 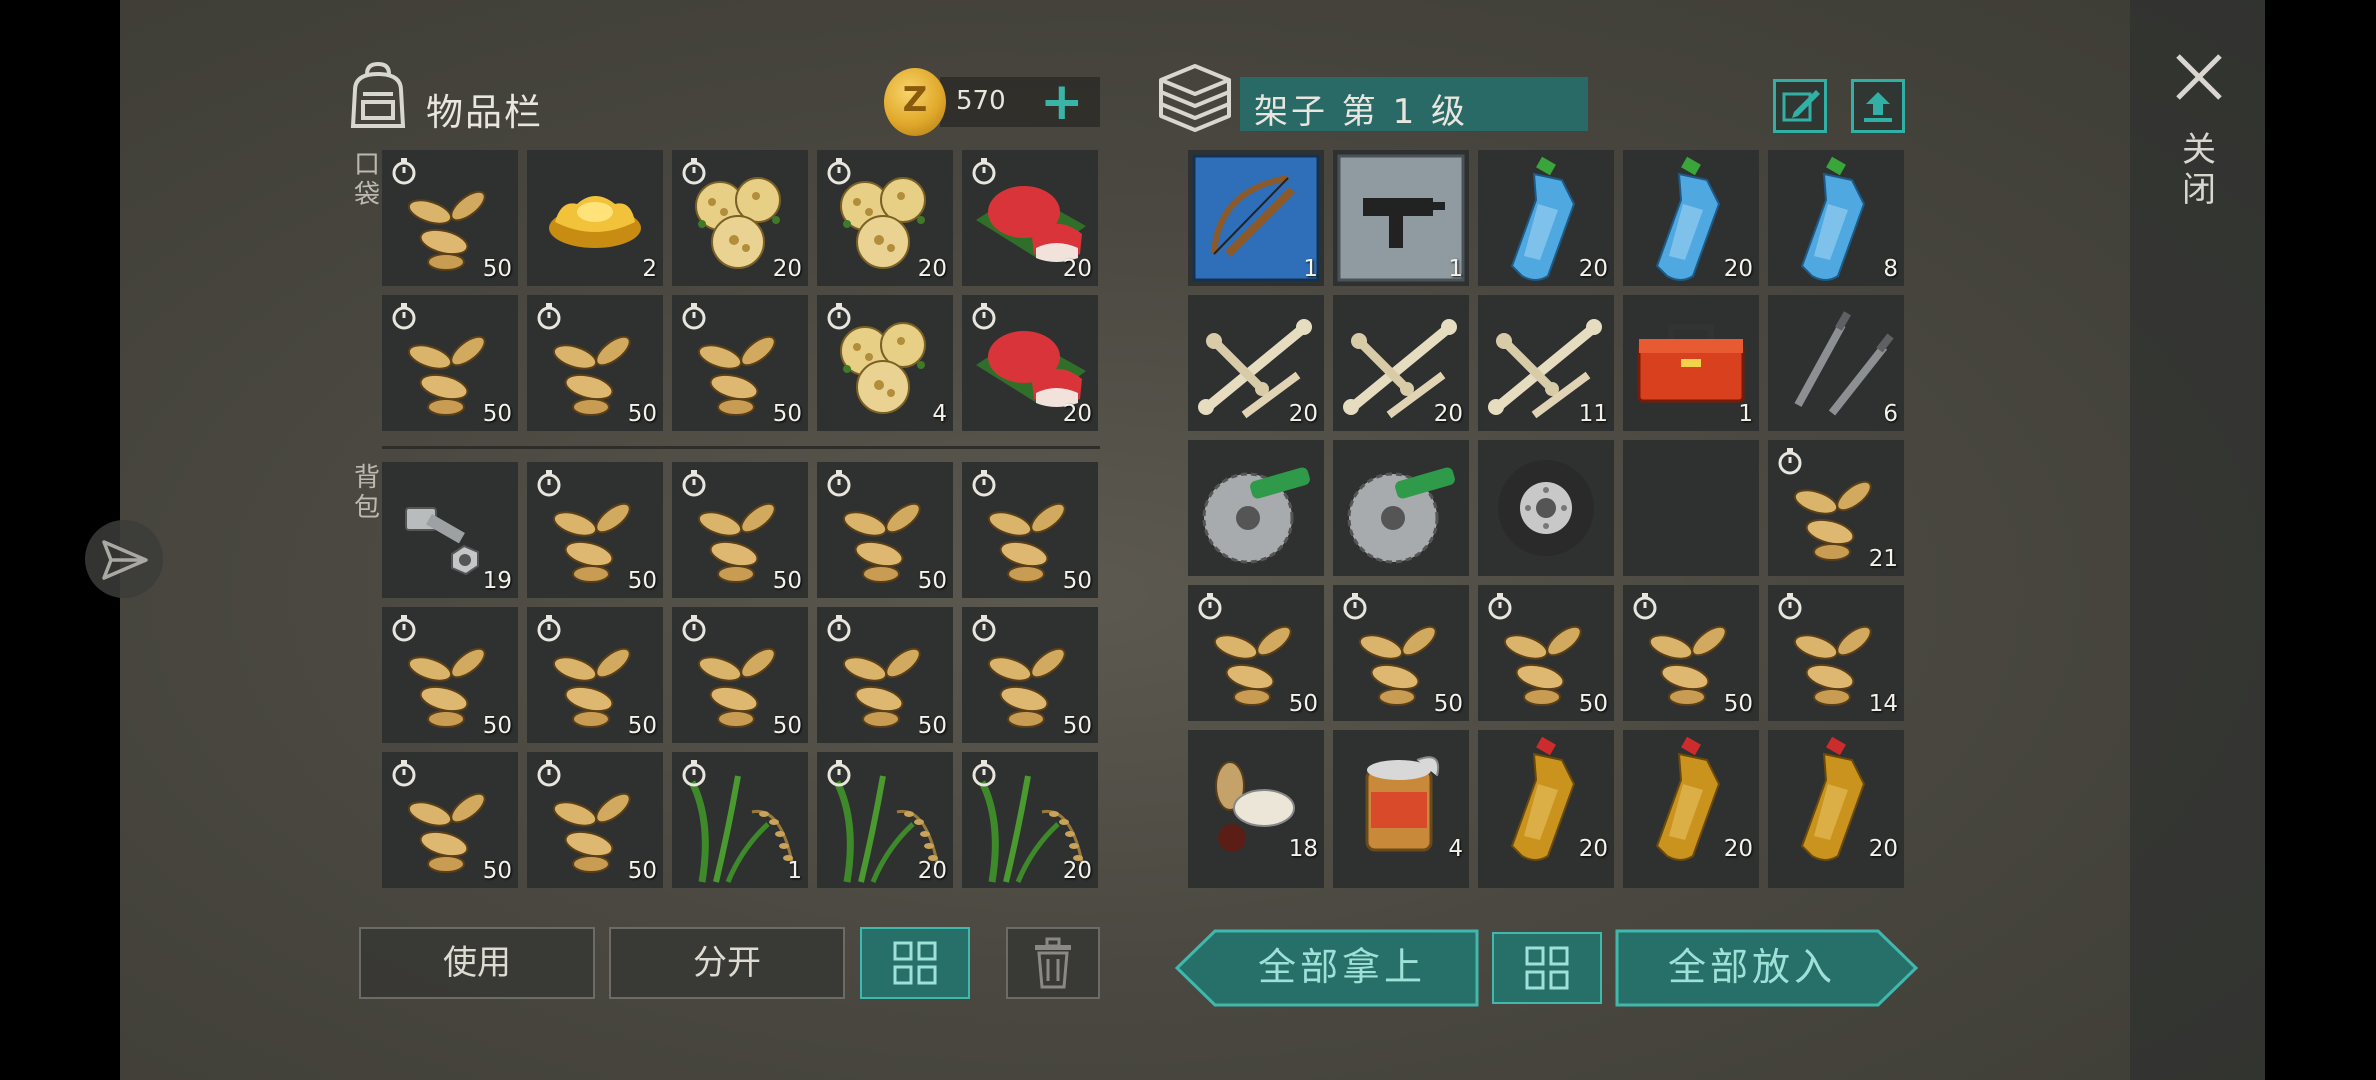 I want to click on backpack-slot: 1, so click(x=740, y=820).